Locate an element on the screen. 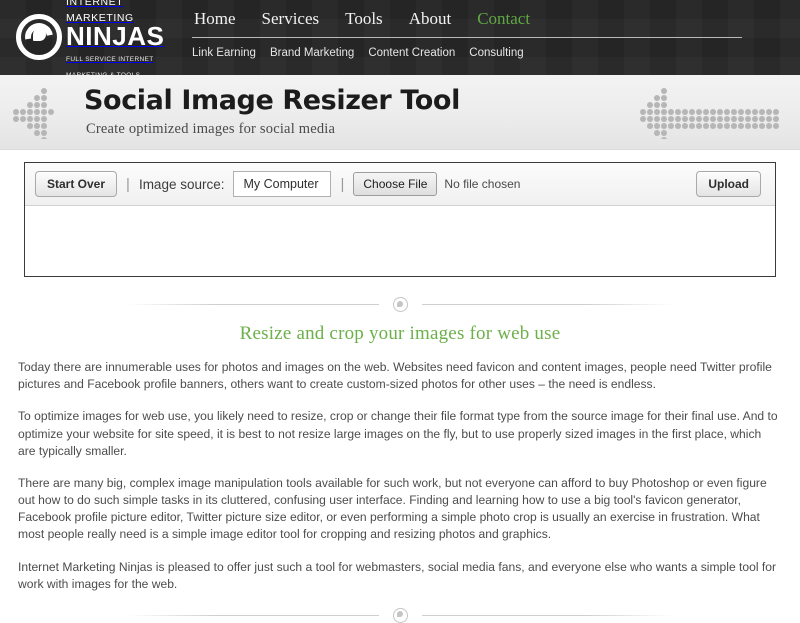  subnav-item-content-creation: Content Creation is located at coordinates (411, 53).